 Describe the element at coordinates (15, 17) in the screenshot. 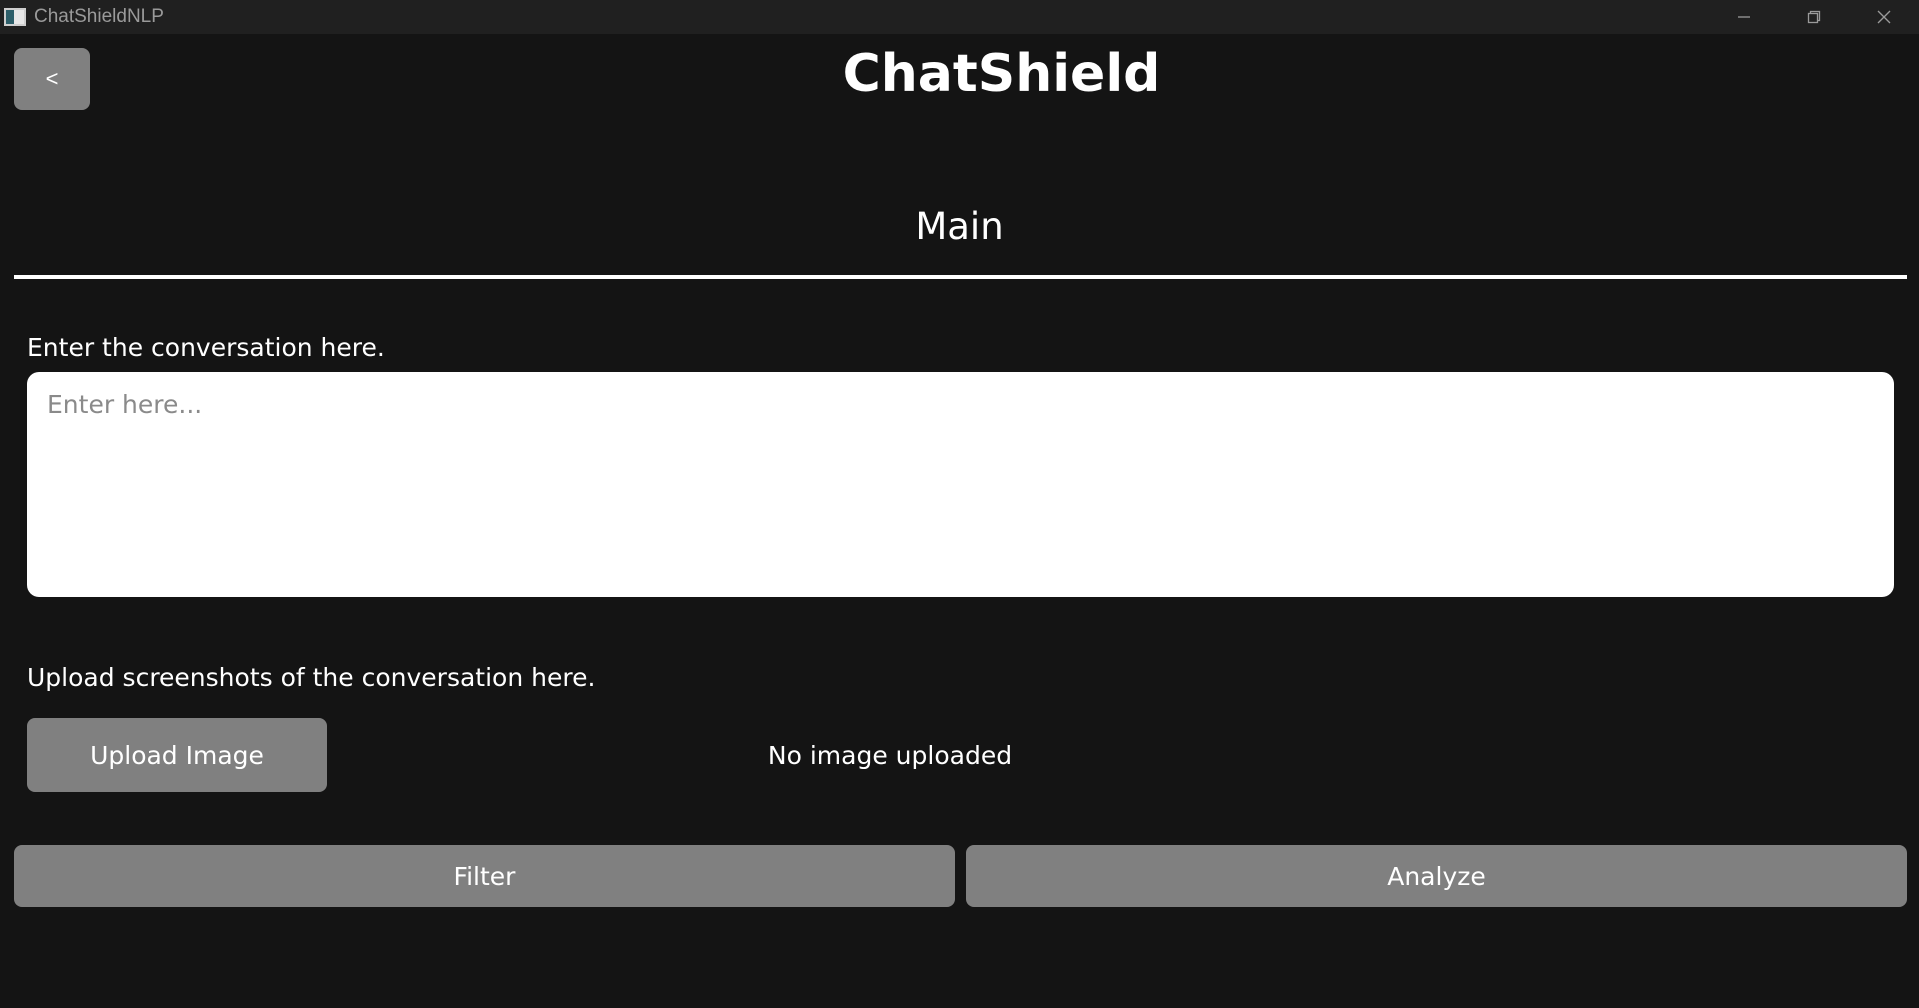

I see `app-window-icon` at that location.